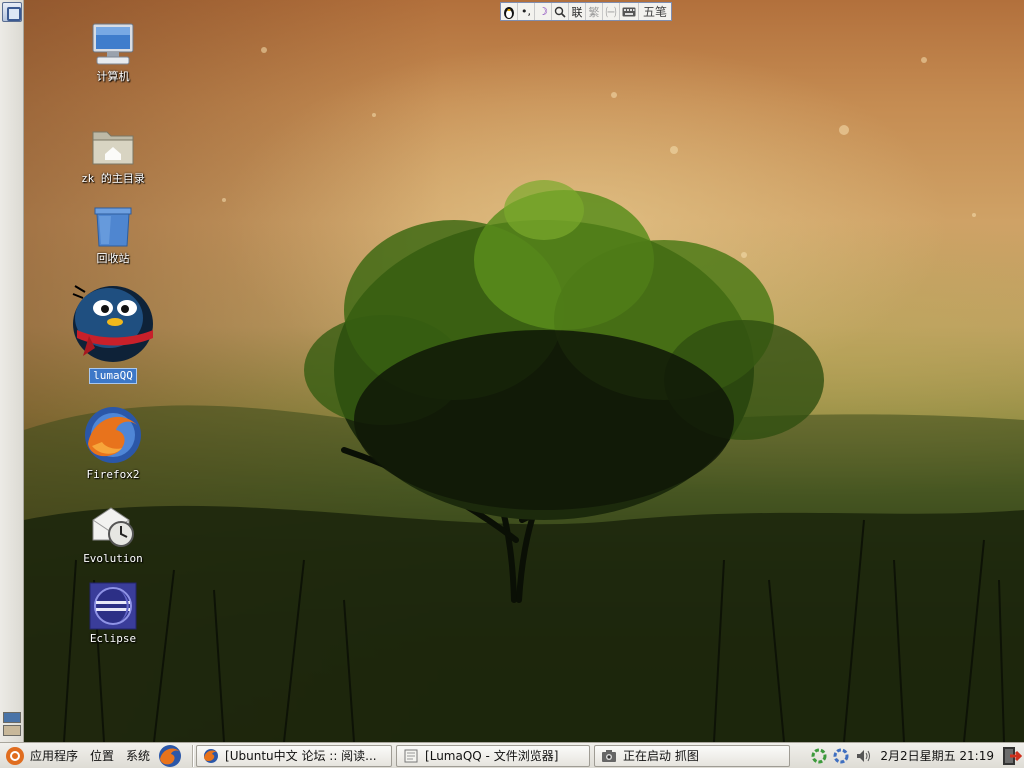  I want to click on desktop-icon-lumaqq: lumaQQ, so click(113, 331).